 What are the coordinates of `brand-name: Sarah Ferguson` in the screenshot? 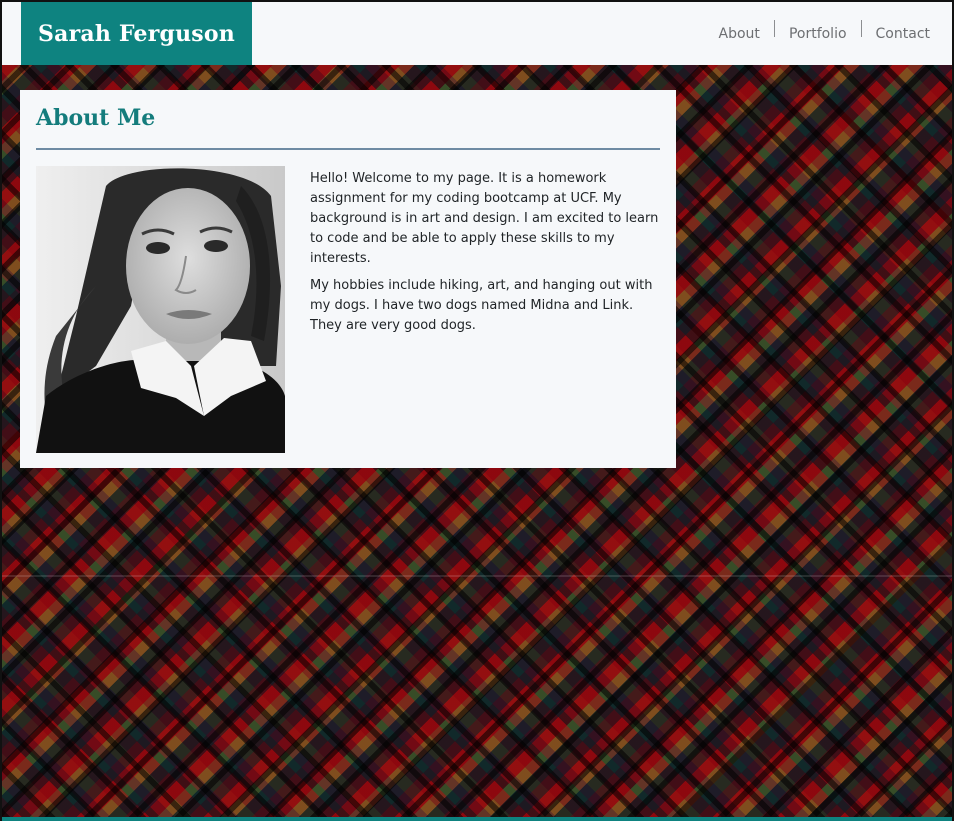 It's located at (136, 33).